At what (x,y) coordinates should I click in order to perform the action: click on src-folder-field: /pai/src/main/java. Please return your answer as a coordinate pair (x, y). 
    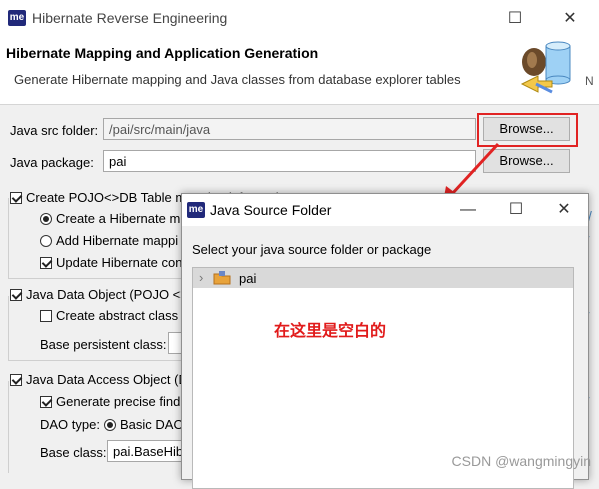
    Looking at the image, I should click on (289, 129).